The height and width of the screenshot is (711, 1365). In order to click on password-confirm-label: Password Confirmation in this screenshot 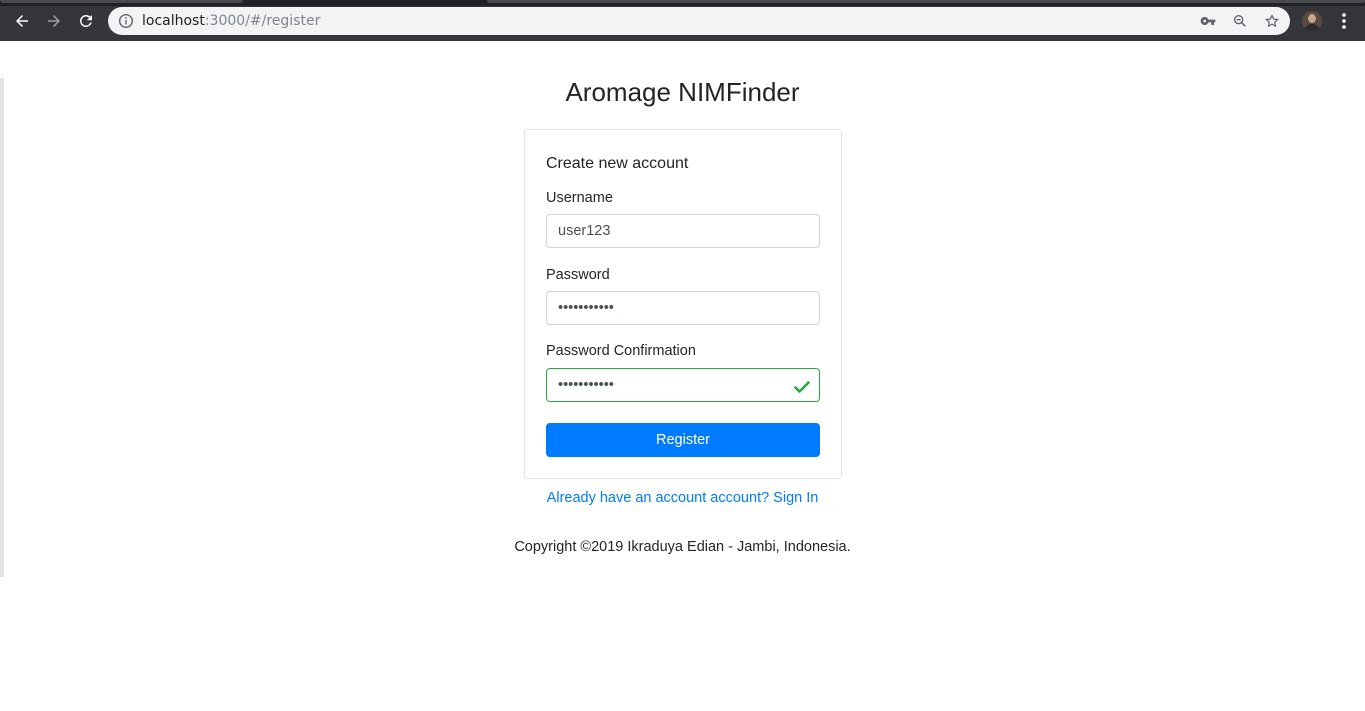, I will do `click(621, 351)`.